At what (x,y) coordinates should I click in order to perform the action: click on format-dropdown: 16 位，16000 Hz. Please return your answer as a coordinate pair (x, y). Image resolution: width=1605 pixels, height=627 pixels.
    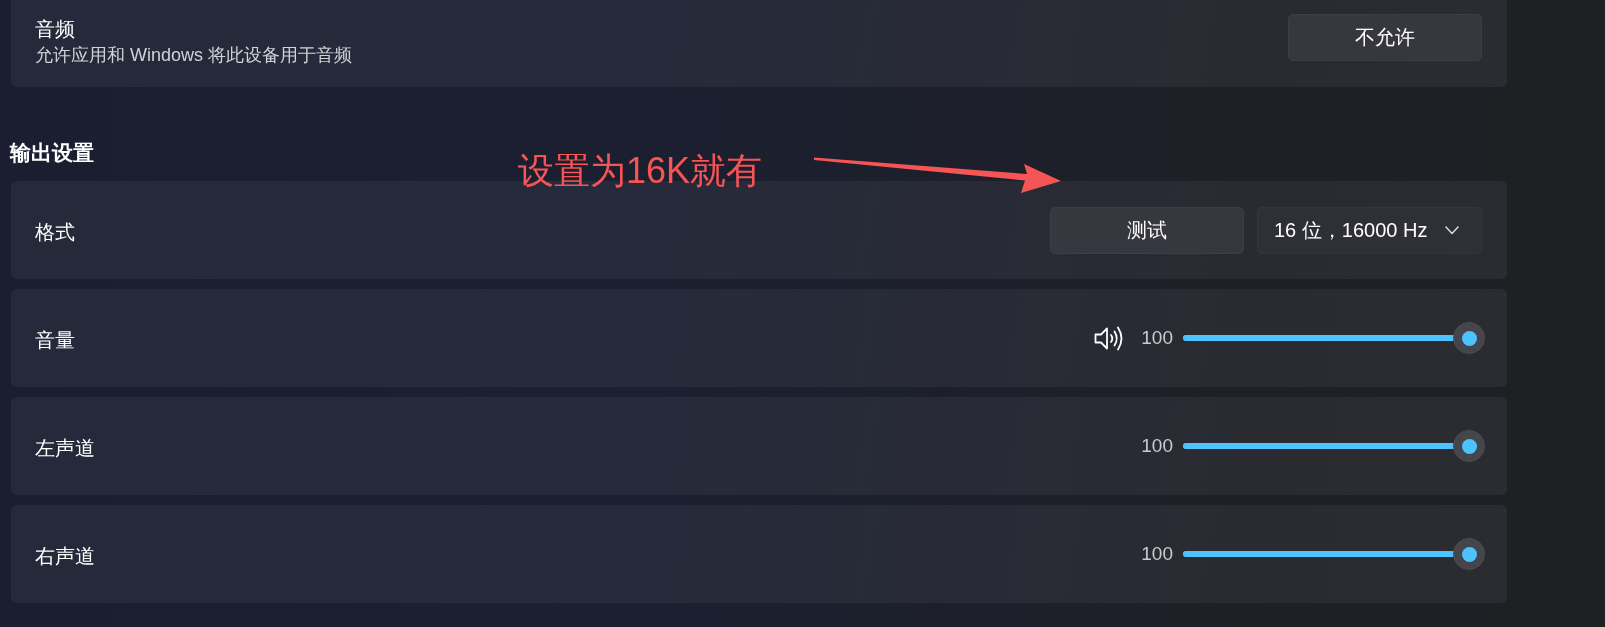
    Looking at the image, I should click on (1369, 230).